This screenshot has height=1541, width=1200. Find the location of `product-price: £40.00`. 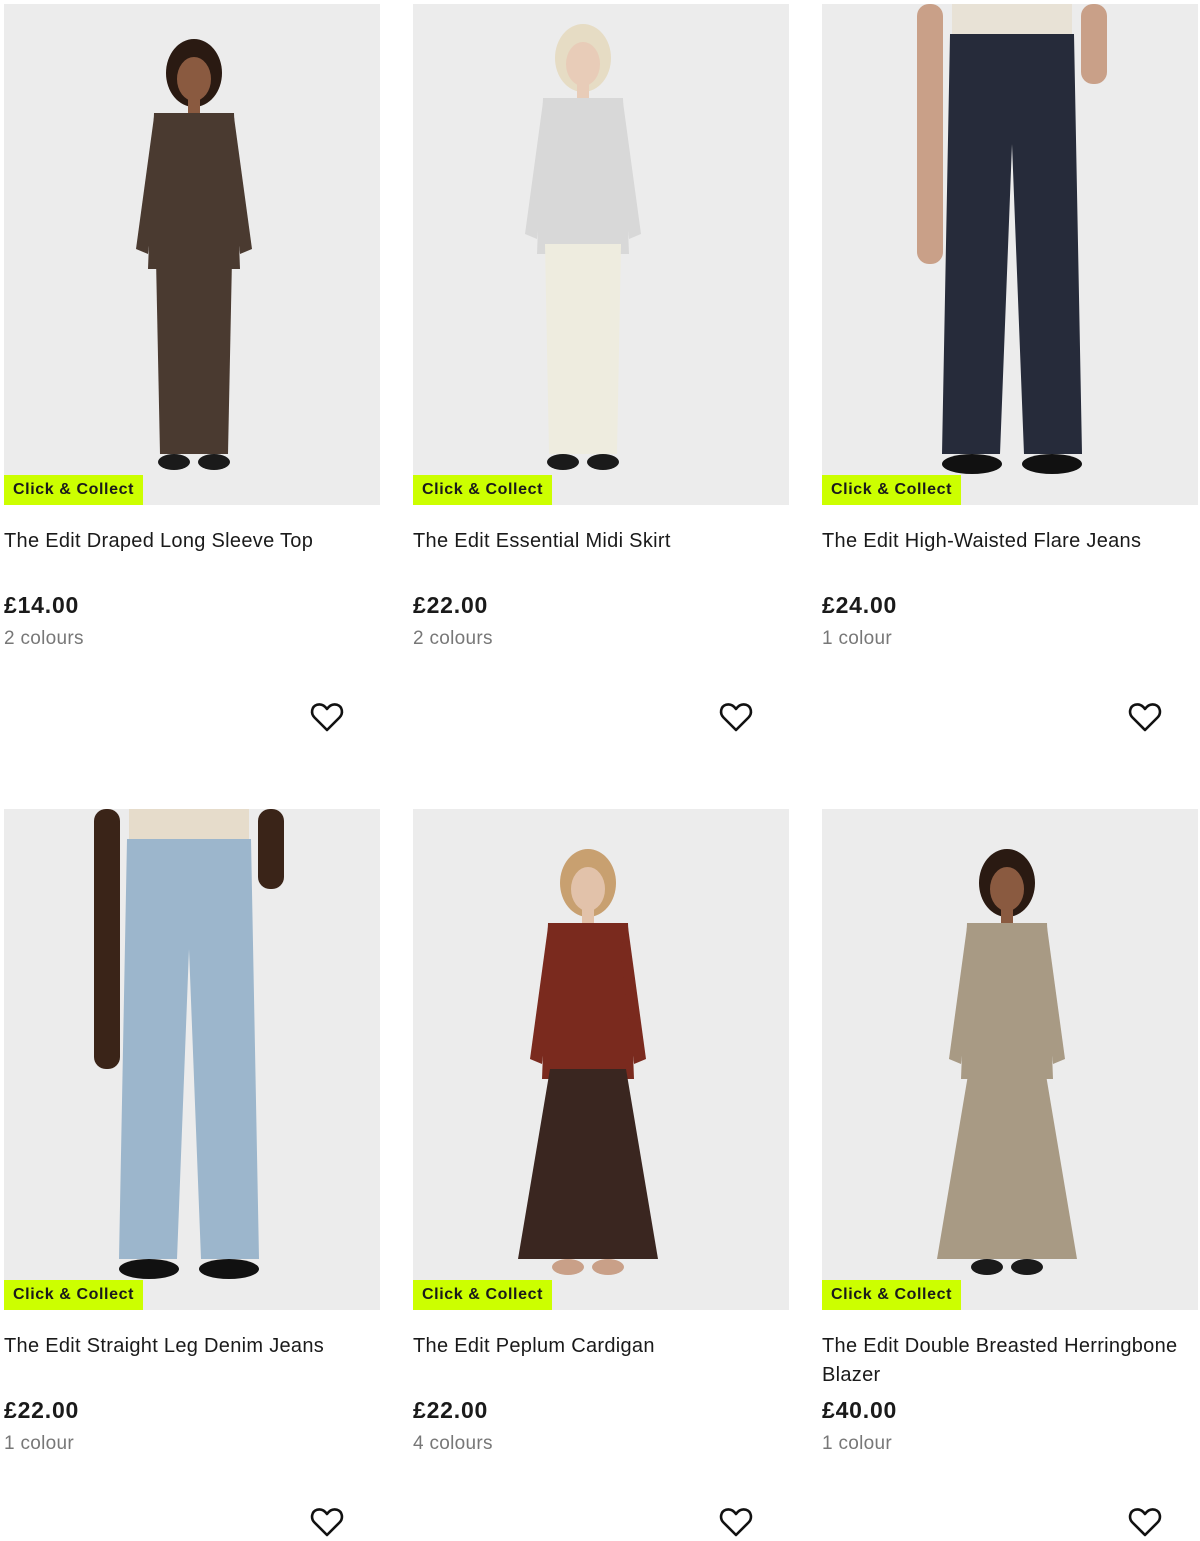

product-price: £40.00 is located at coordinates (860, 1410).